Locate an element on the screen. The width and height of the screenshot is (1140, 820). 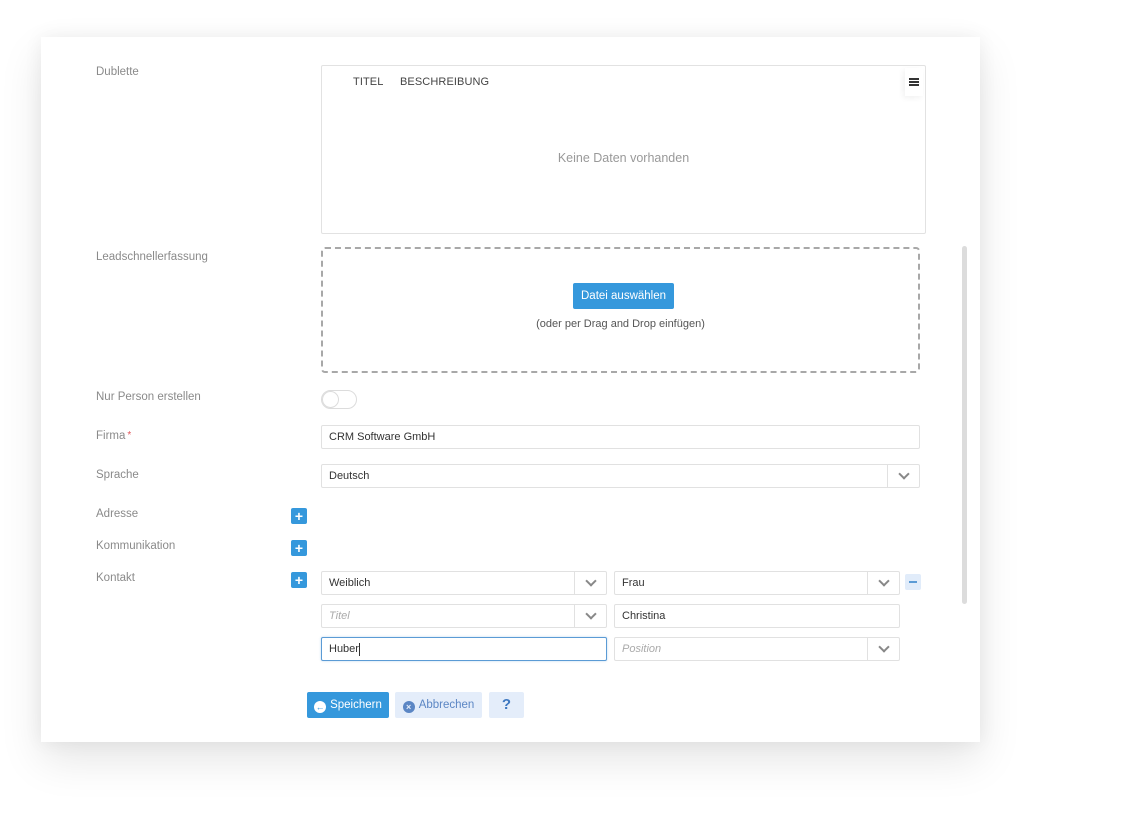
add-kommunikation-button: + is located at coordinates (299, 548).